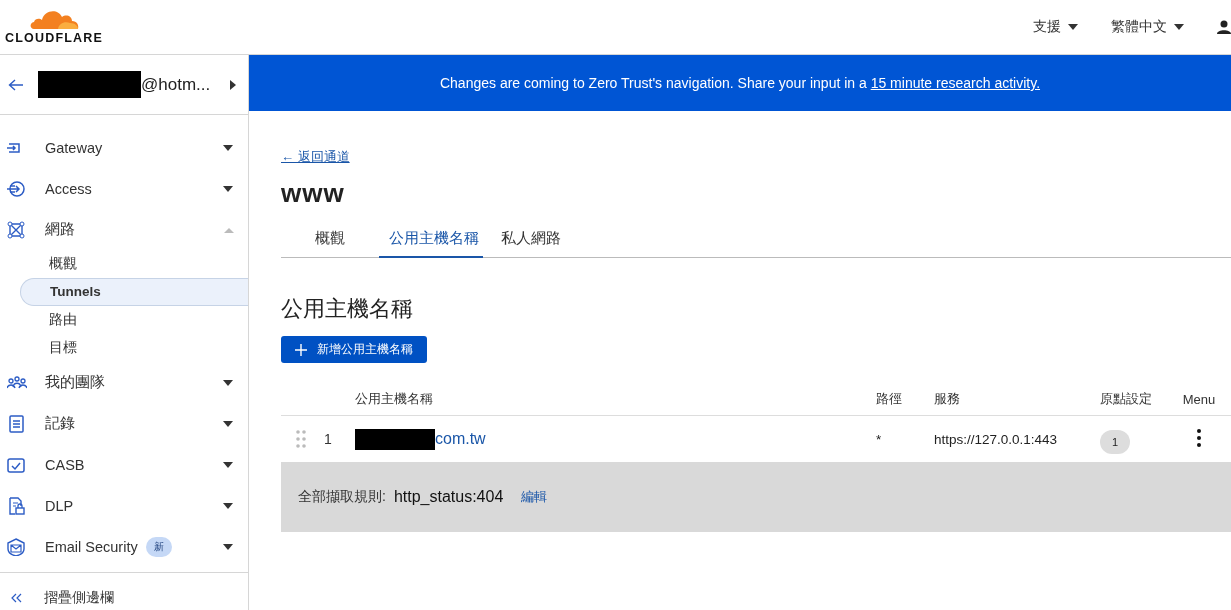 This screenshot has height=610, width=1231. I want to click on nav-label: Access, so click(68, 188).